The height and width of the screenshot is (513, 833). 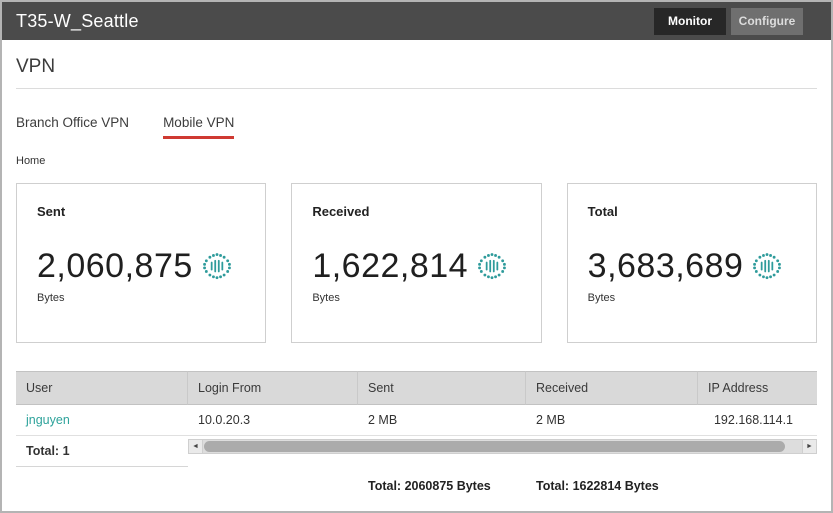 I want to click on tab-mobile-vpn: Mobile VPN, so click(x=199, y=127).